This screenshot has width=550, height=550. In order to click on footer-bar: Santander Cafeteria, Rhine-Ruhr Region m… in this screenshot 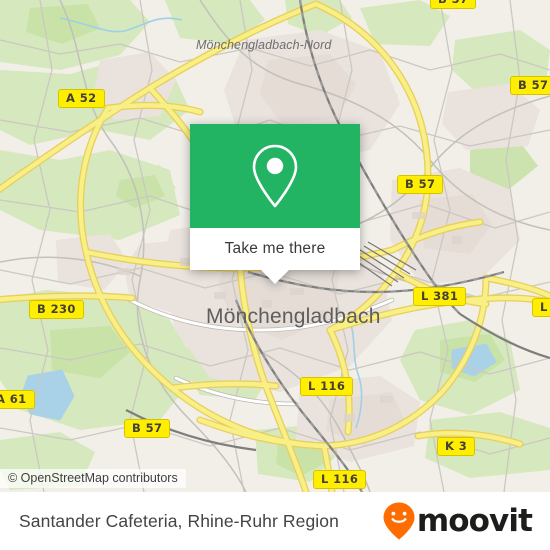, I will do `click(275, 521)`.